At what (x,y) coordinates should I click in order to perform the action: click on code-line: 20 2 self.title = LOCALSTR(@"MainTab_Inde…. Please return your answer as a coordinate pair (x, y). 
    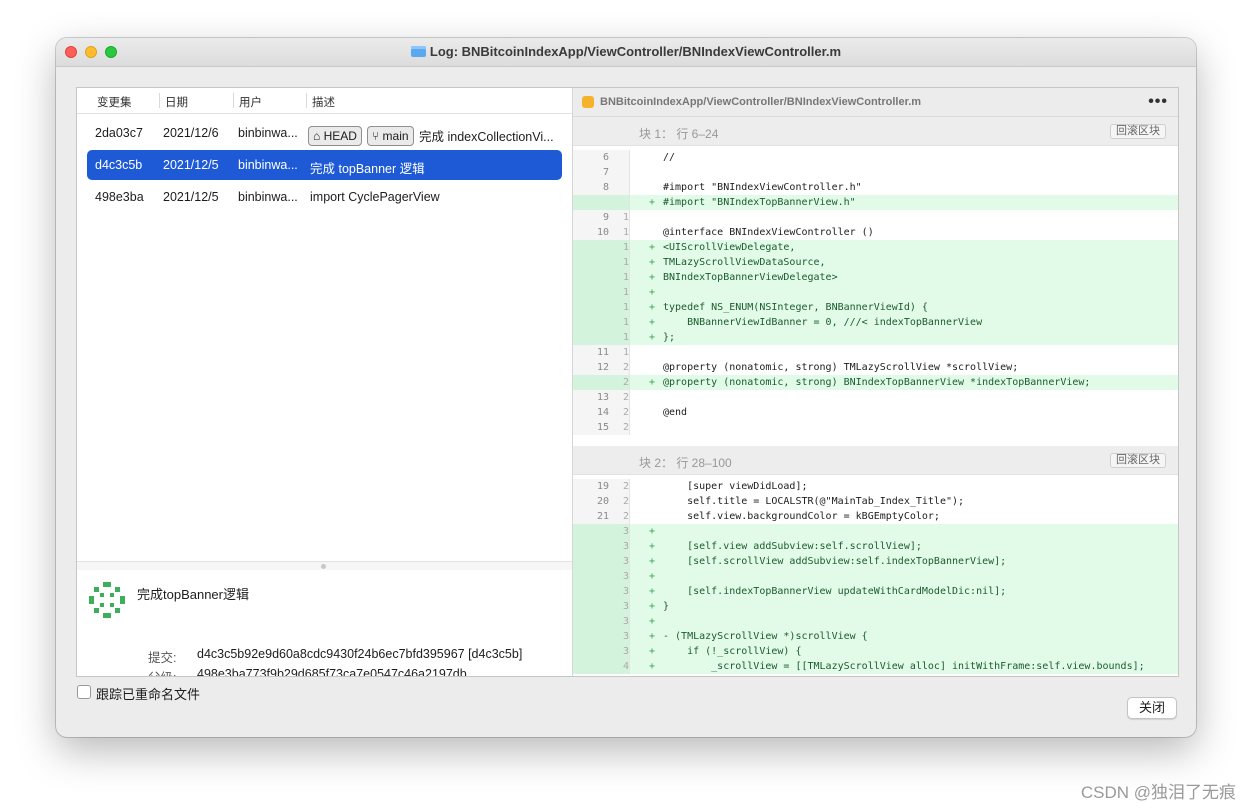
    Looking at the image, I should click on (875, 501).